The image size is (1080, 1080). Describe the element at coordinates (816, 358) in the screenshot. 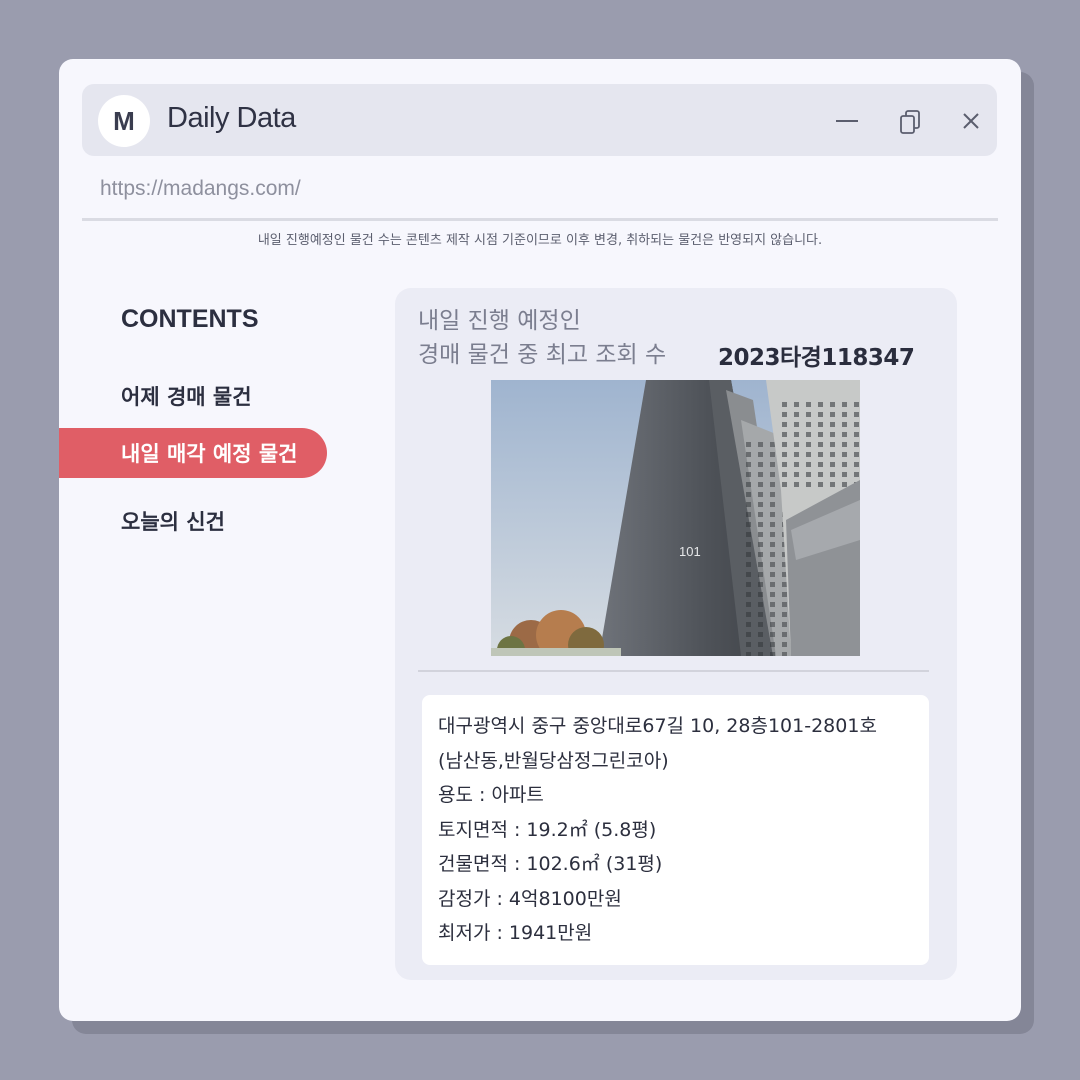

I see `case-number: 2023타경118347` at that location.